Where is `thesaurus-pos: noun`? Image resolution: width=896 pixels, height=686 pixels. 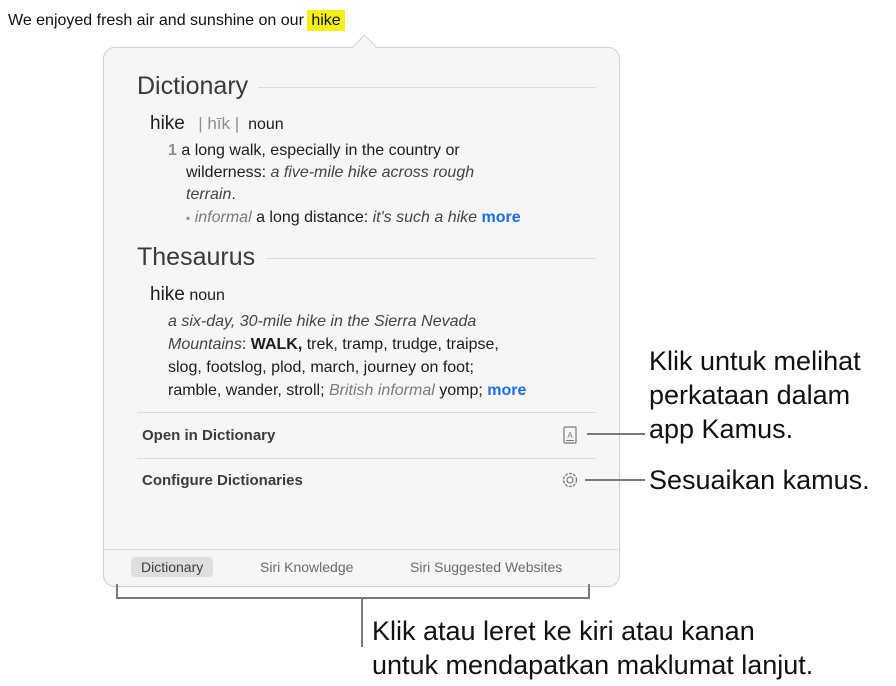 thesaurus-pos: noun is located at coordinates (207, 295).